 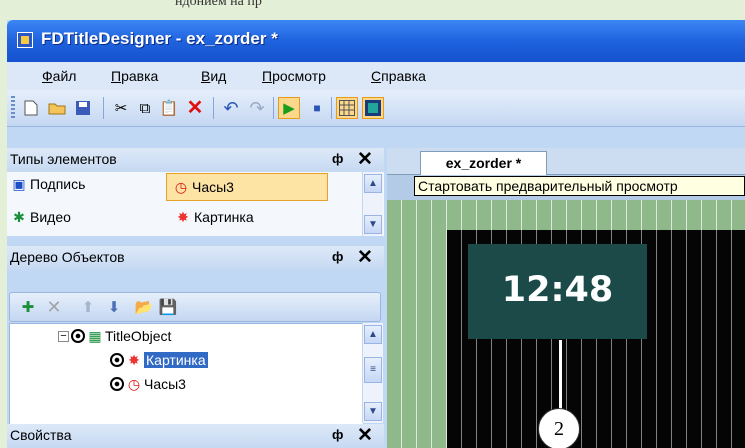 What do you see at coordinates (28, 307) in the screenshot?
I see `add-object-icon: ✚` at bounding box center [28, 307].